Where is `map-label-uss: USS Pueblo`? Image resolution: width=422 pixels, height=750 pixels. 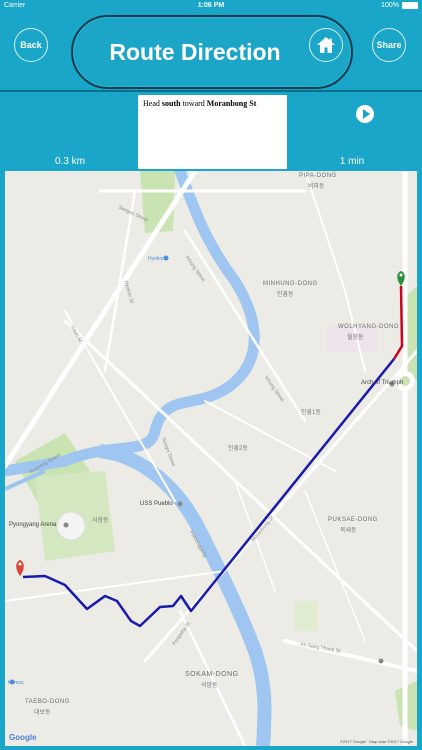 map-label-uss: USS Pueblo is located at coordinates (156, 504).